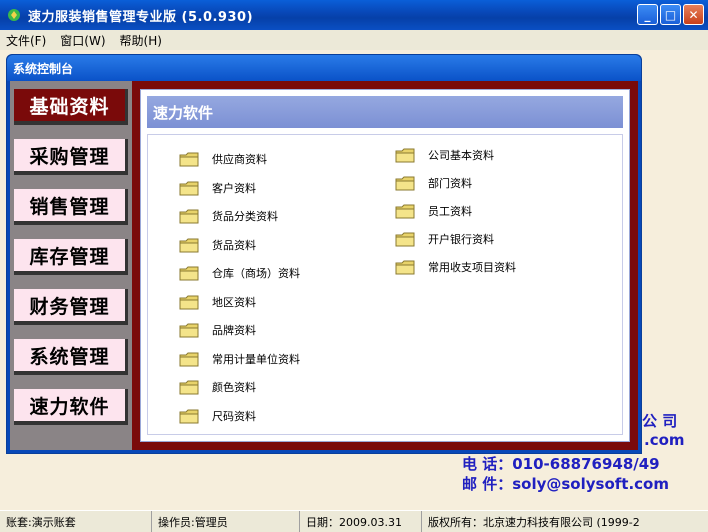 The height and width of the screenshot is (532, 708). Describe the element at coordinates (141, 40) in the screenshot. I see `menu-help: 帮助(H)` at that location.